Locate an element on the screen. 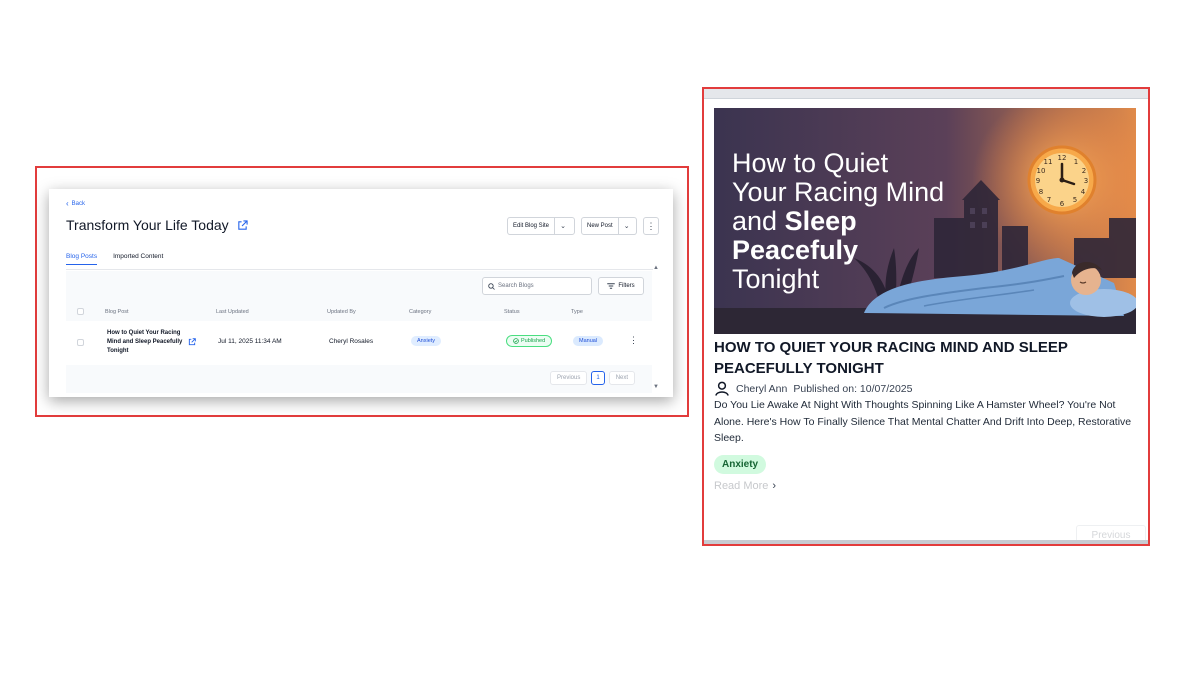  tab-blog-posts: Blog Posts is located at coordinates (82, 259).